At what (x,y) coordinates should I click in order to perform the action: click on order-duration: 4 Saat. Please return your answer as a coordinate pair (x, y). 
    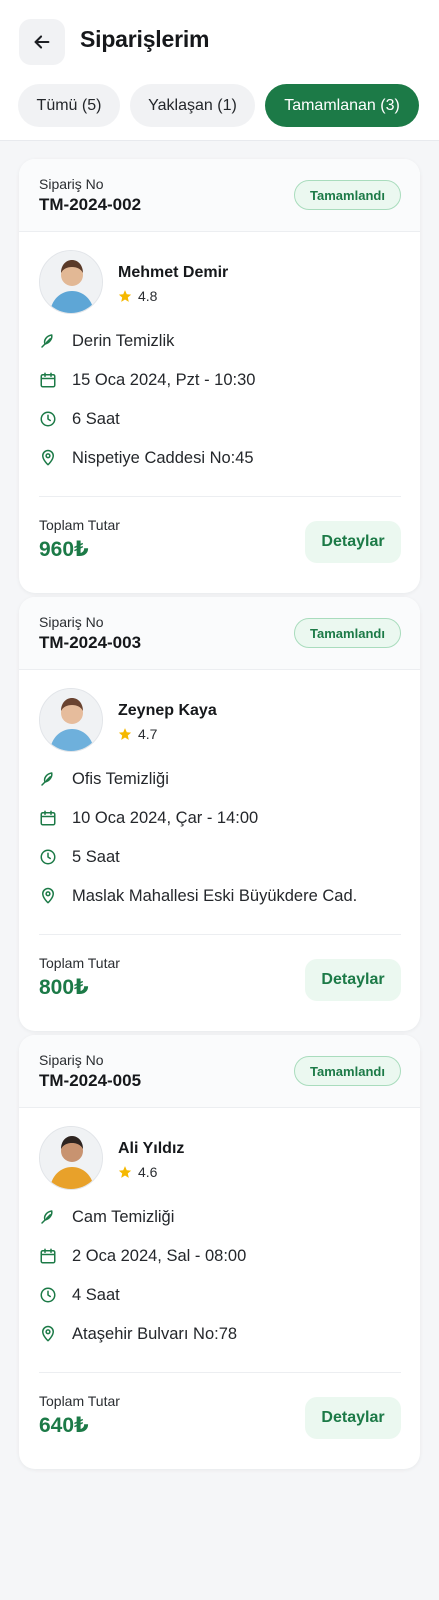
    Looking at the image, I should click on (96, 1294).